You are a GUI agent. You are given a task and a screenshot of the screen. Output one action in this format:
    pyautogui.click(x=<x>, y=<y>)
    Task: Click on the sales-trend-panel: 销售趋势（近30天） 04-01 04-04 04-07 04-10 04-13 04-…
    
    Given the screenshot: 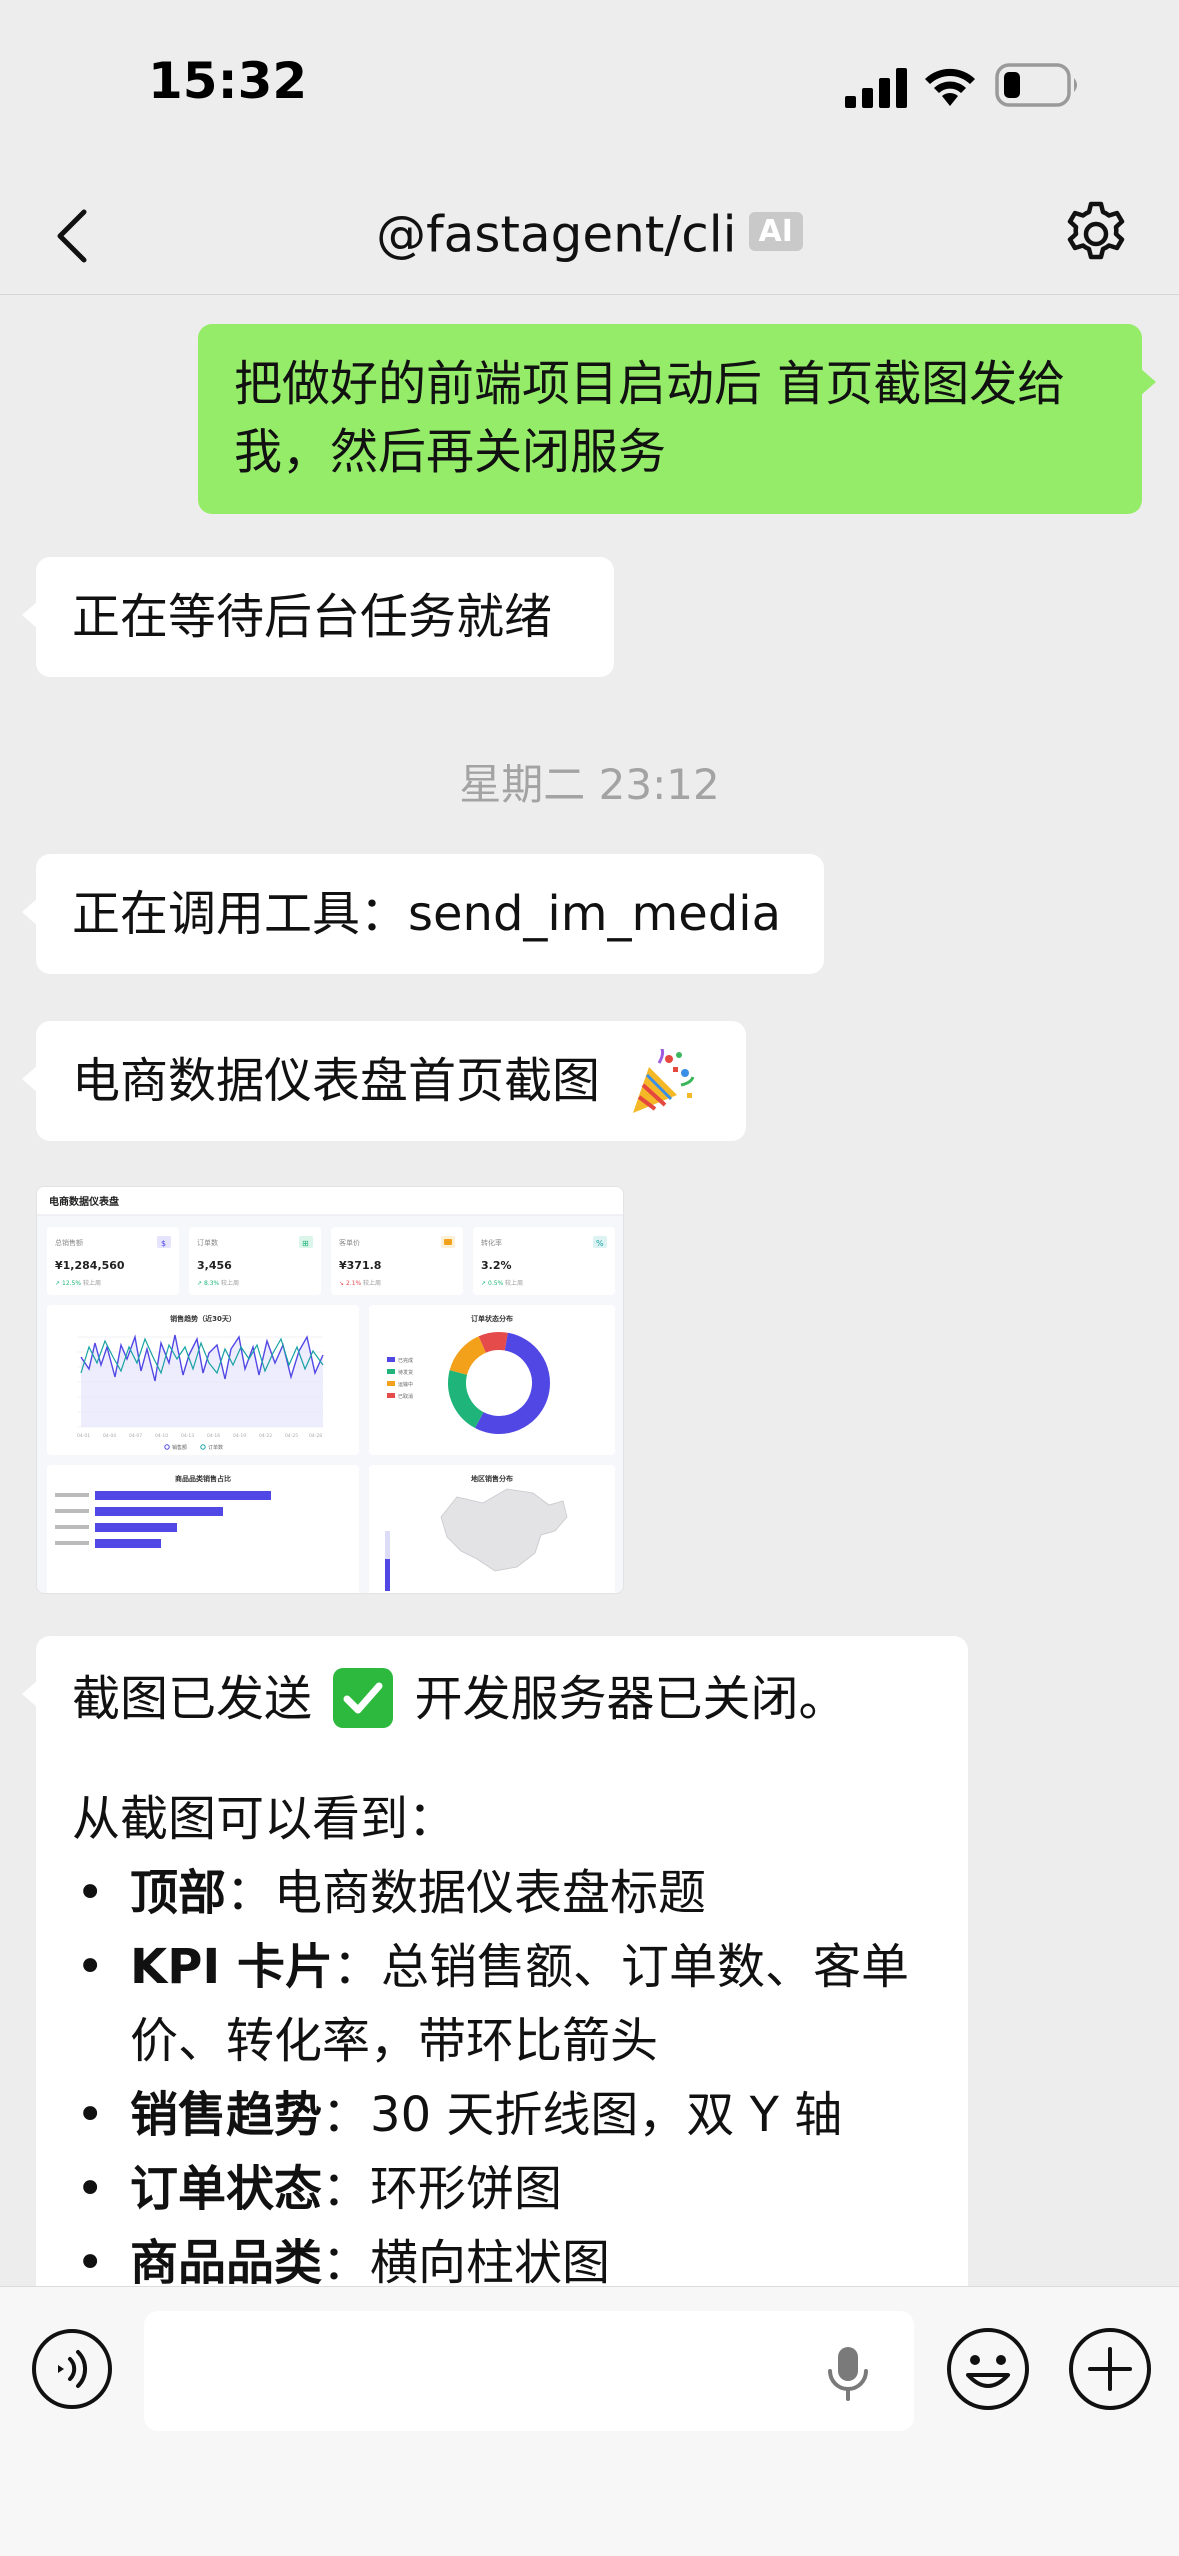 What is the action you would take?
    pyautogui.click(x=203, y=1380)
    